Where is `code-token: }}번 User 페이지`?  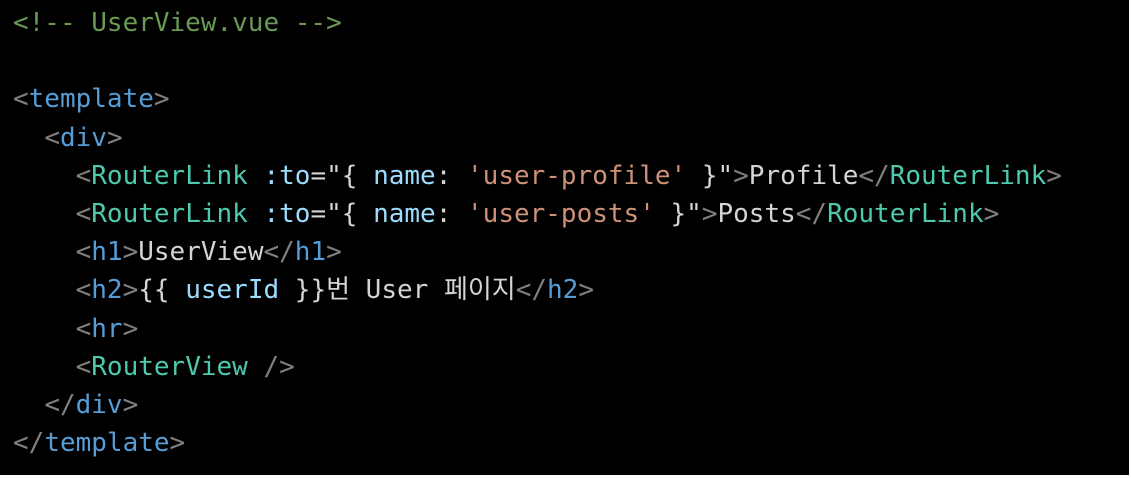 code-token: }}번 User 페이지 is located at coordinates (397, 290).